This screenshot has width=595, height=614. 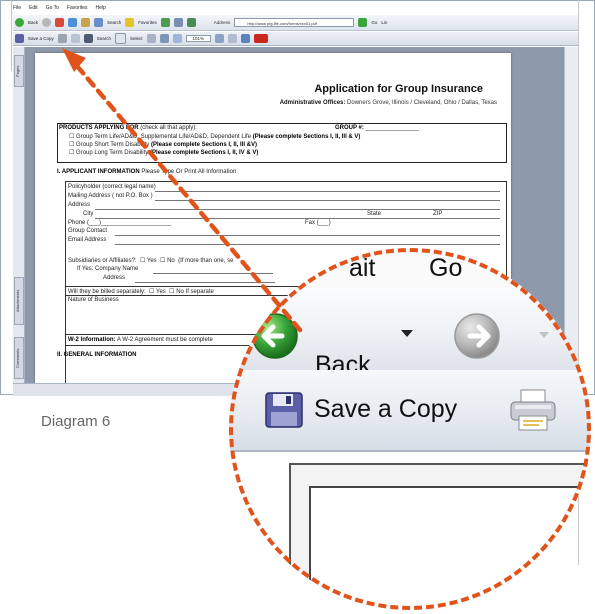 I want to click on product-option-3-note: (Please complete Sections I, II, IV & V), so click(x=204, y=153).